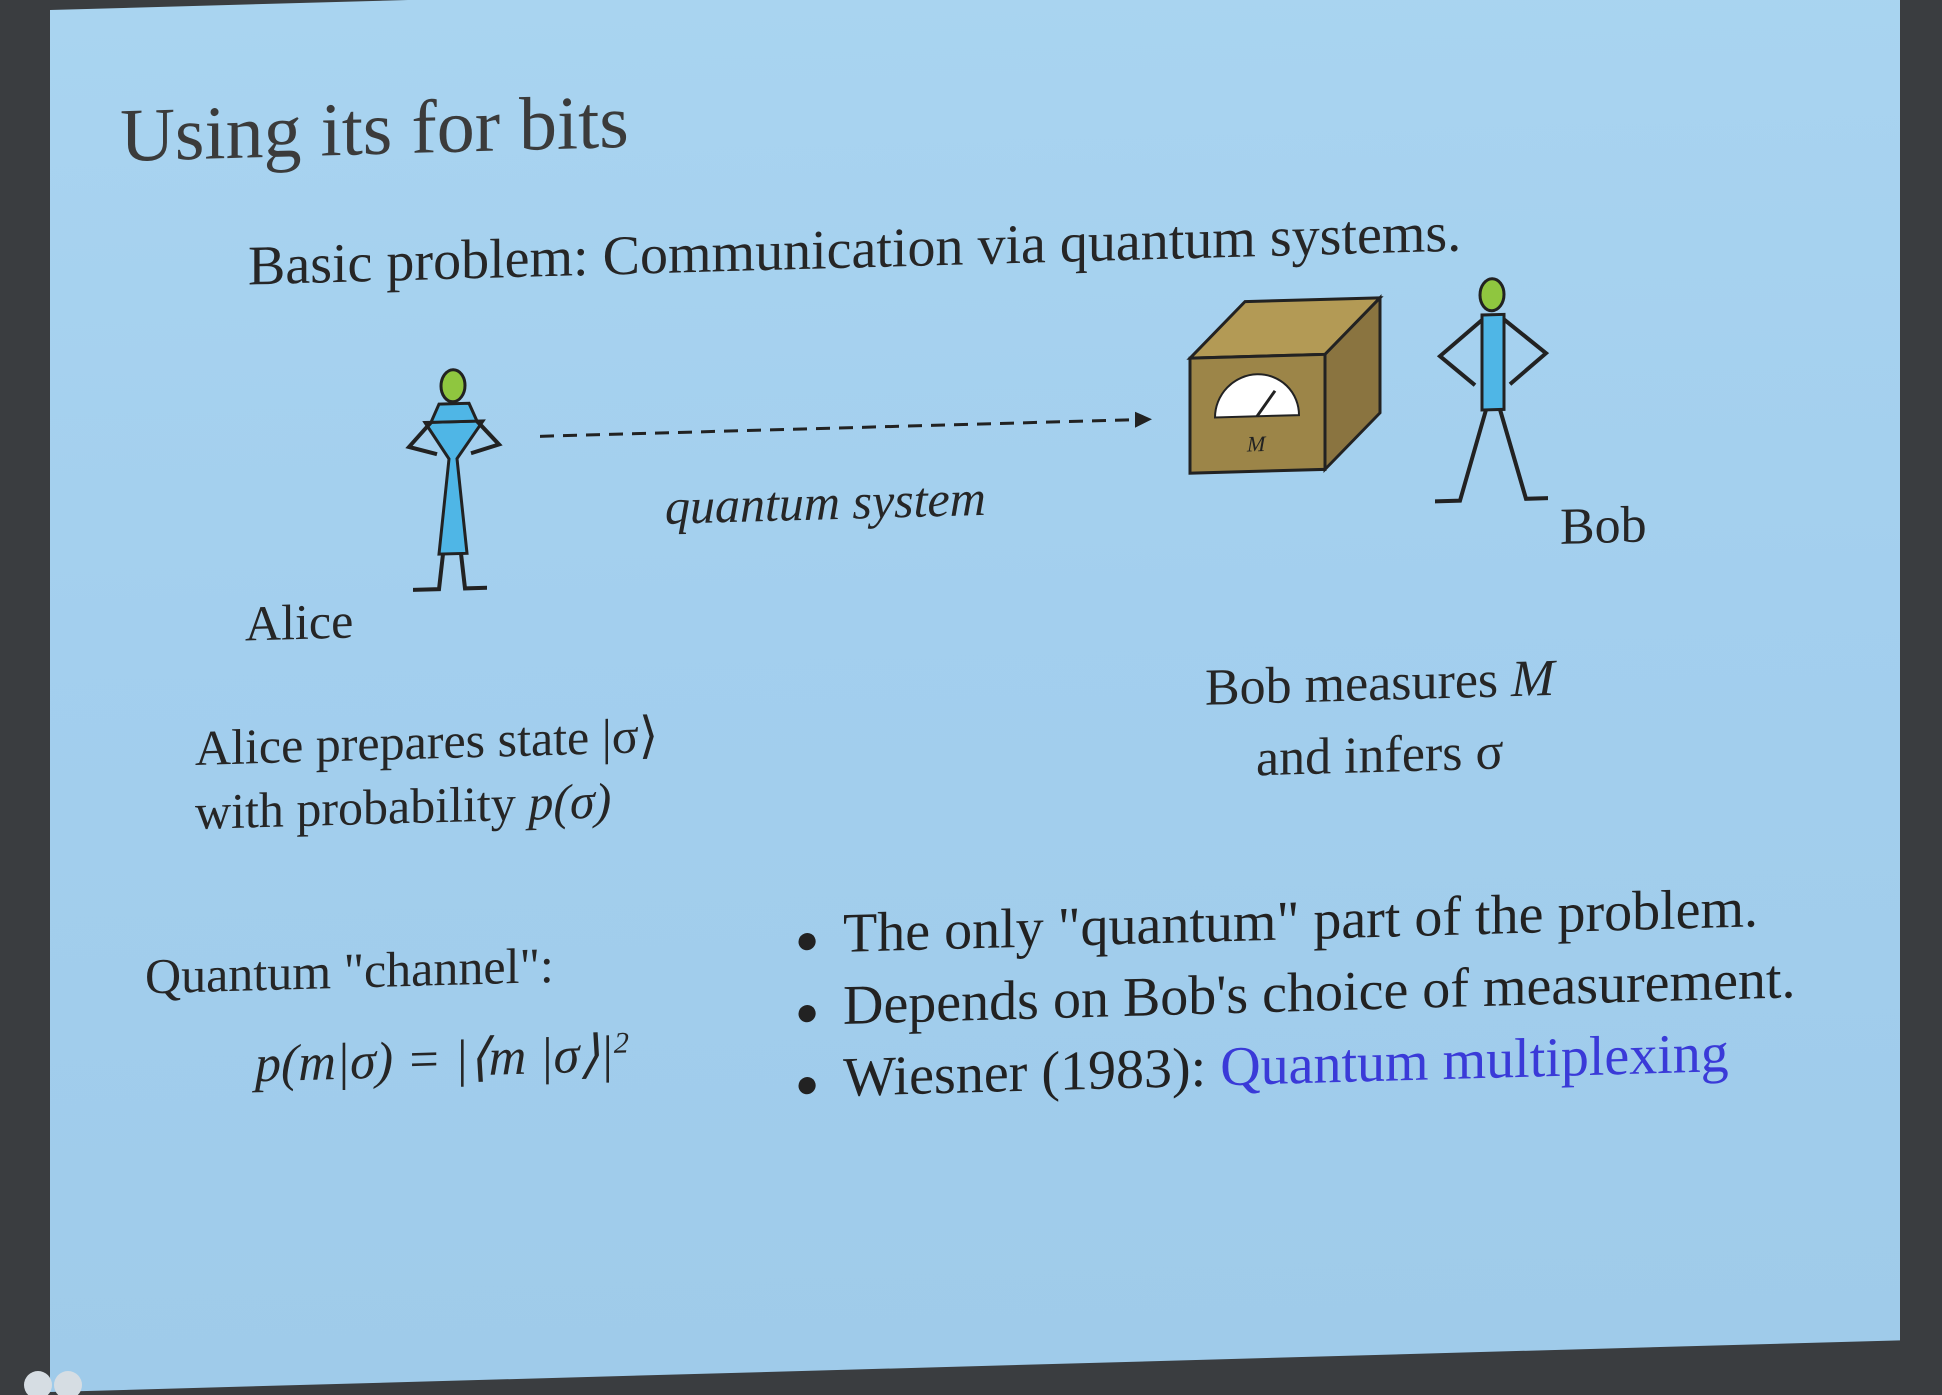  I want to click on quantum-system-label: quantum system, so click(825, 502).